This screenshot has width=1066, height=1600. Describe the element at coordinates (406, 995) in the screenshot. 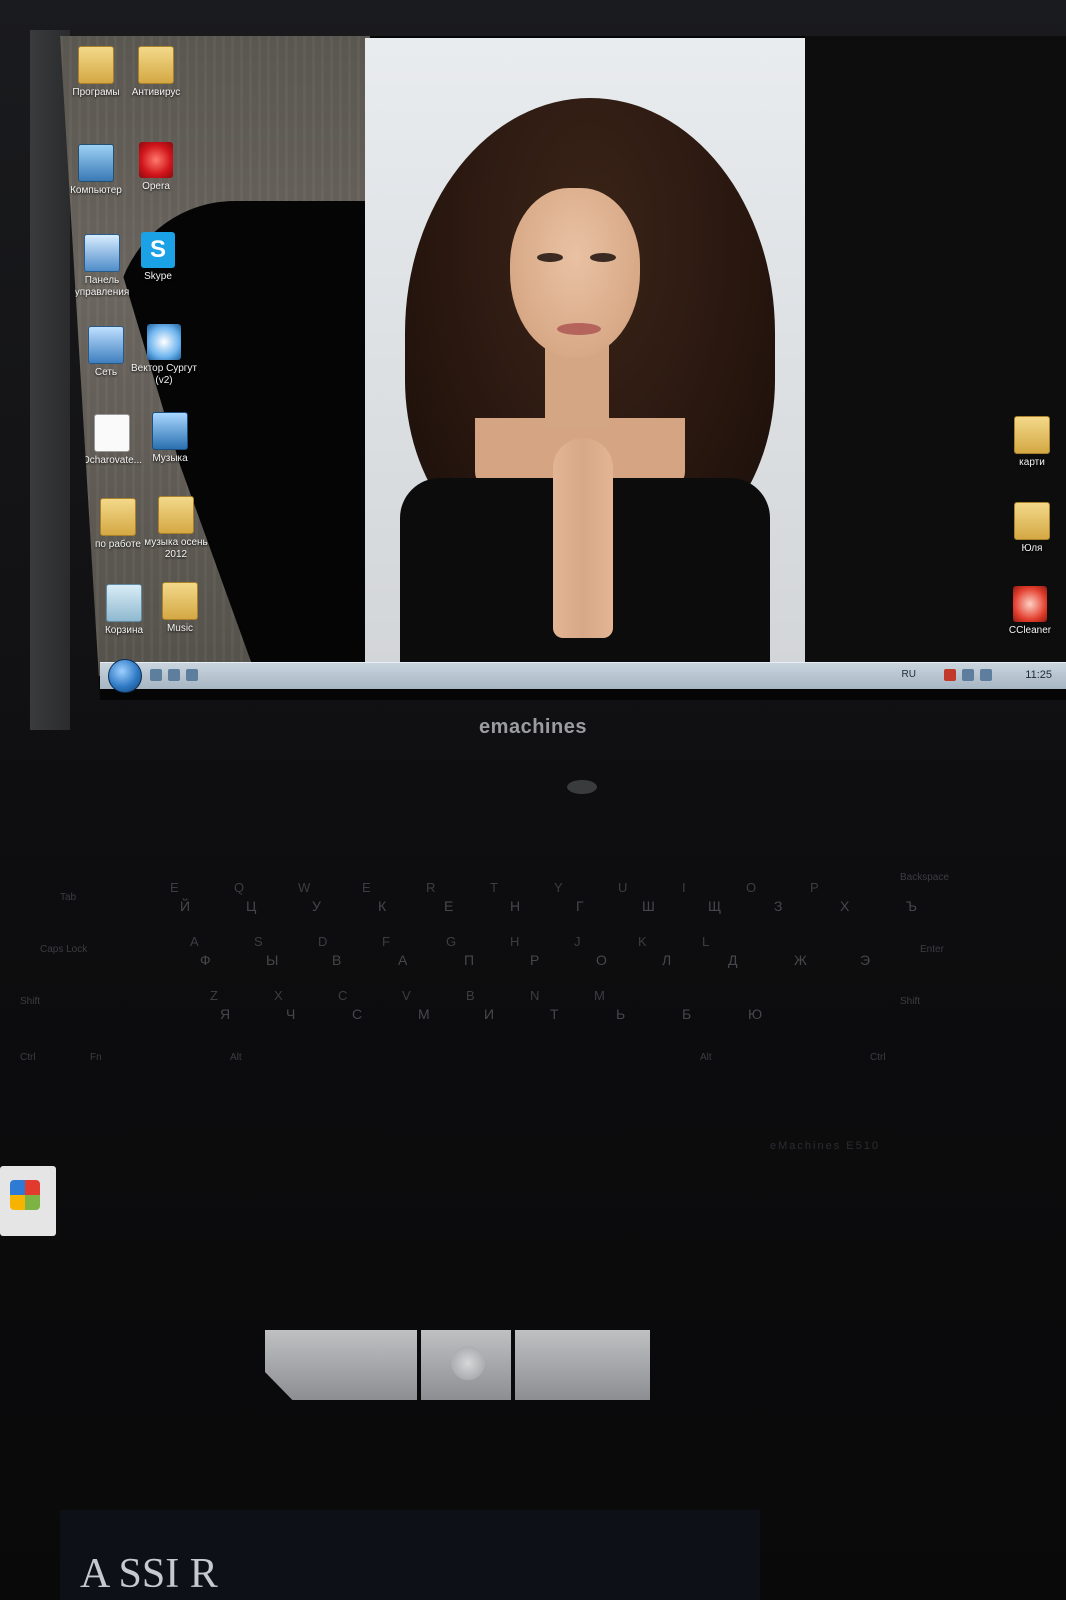

I see `key-label-latin: V` at that location.